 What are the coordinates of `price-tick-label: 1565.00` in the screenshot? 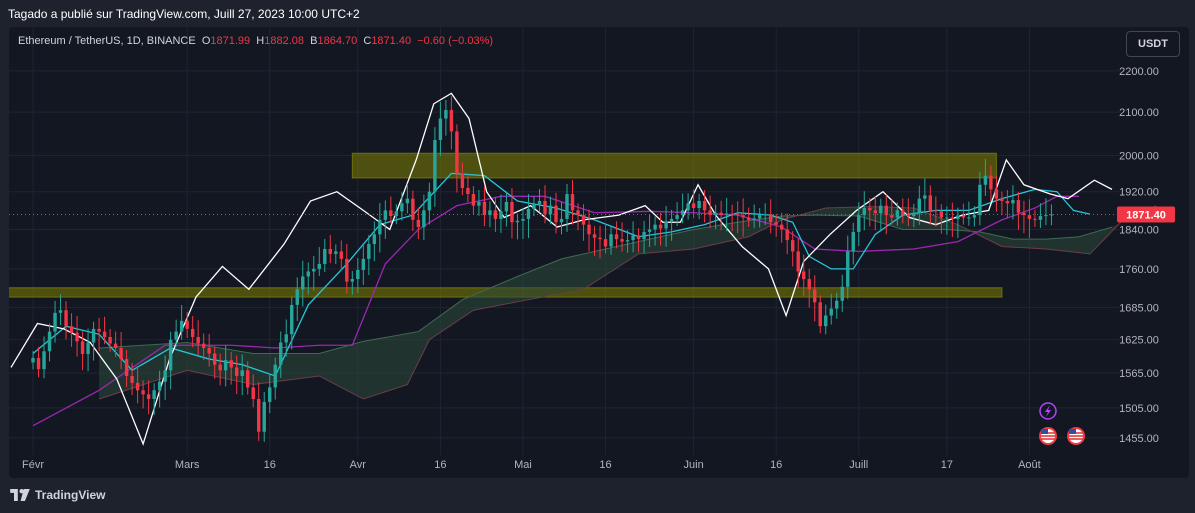 It's located at (1139, 374).